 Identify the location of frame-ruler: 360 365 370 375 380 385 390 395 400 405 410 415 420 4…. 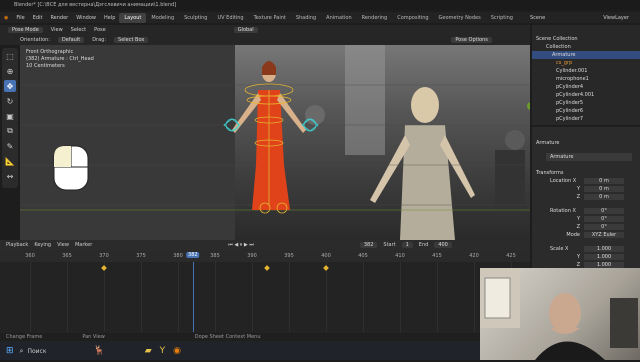
(265, 256).